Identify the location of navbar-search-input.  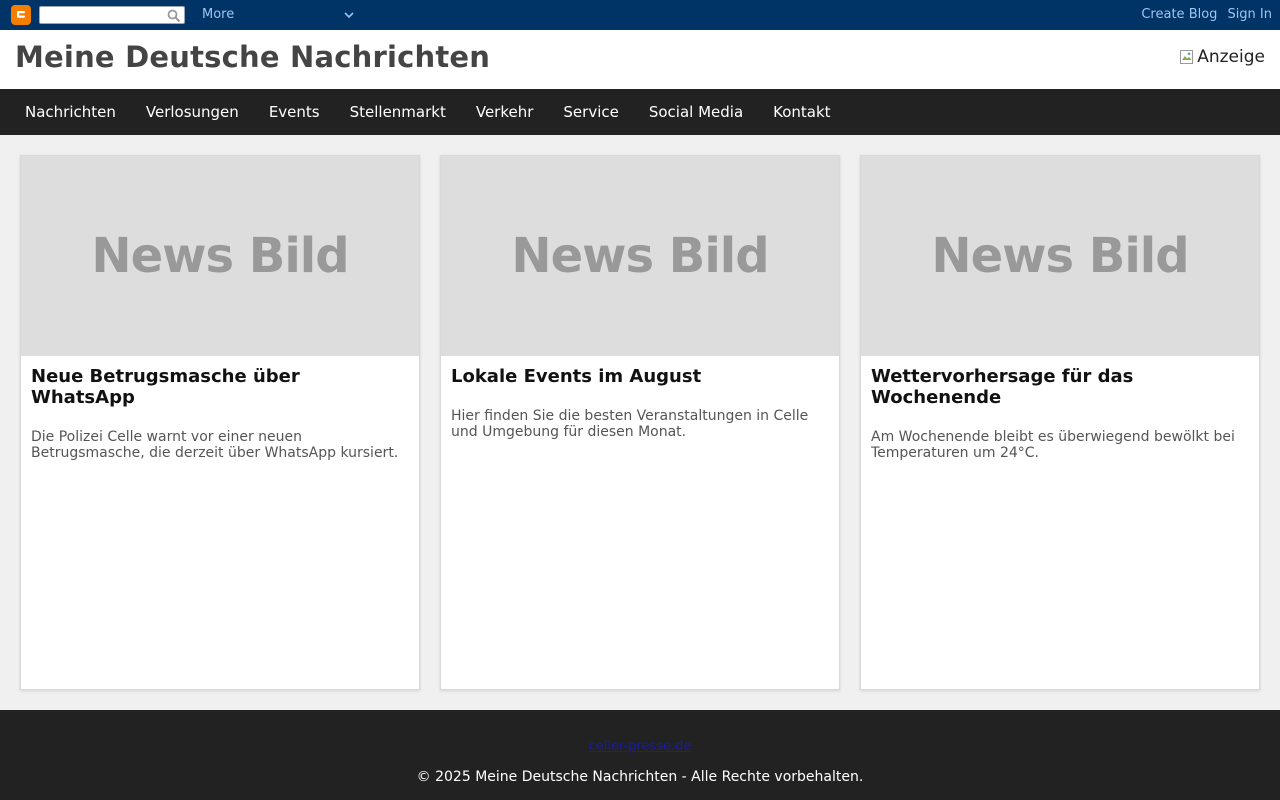
(102, 18).